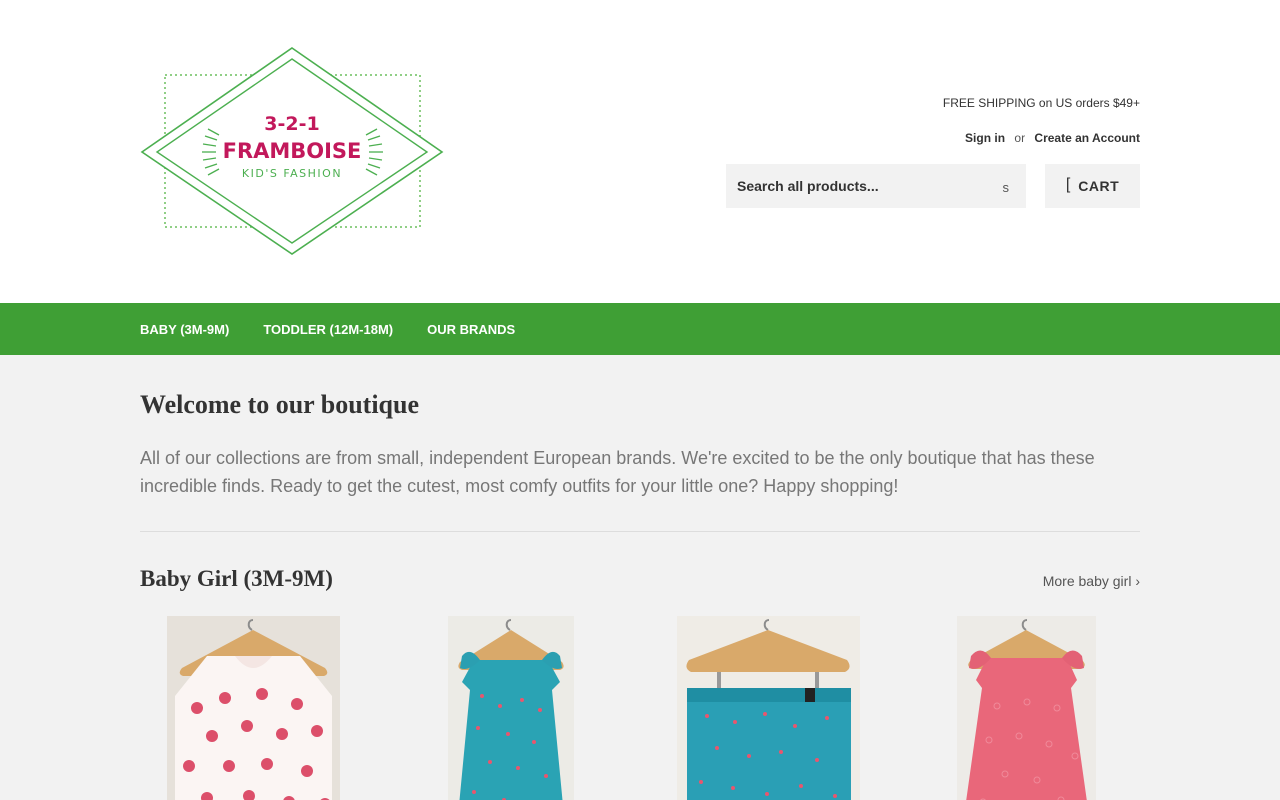  What do you see at coordinates (1020, 138) in the screenshot?
I see `or-separator: or` at bounding box center [1020, 138].